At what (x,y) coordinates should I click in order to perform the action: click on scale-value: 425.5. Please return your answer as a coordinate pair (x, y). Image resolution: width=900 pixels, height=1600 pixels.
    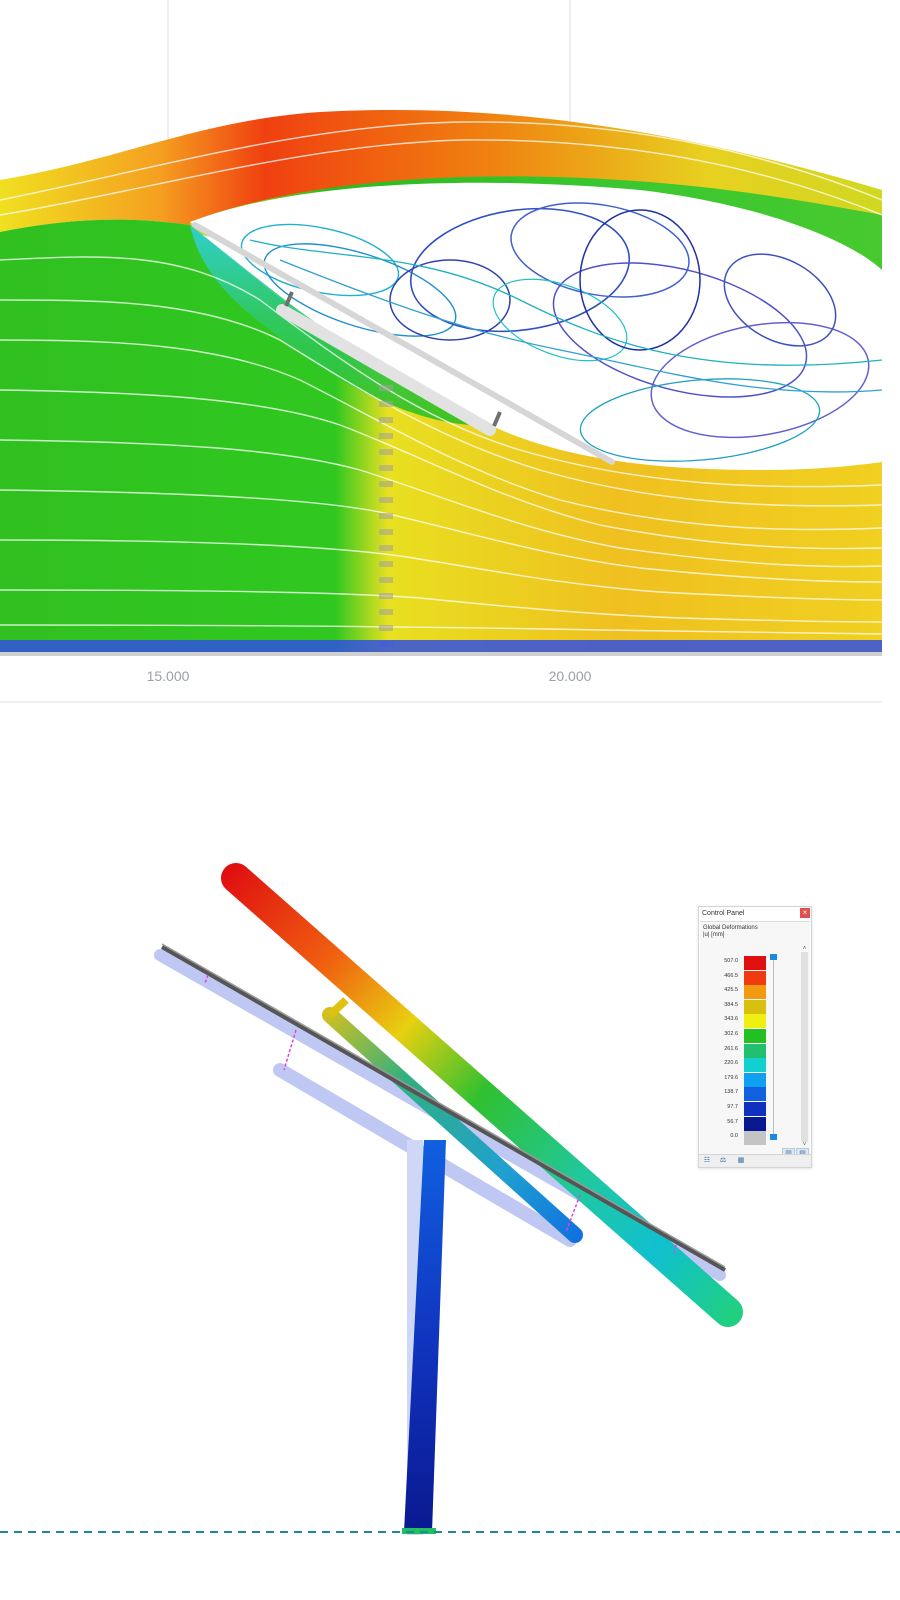
    Looking at the image, I should click on (731, 990).